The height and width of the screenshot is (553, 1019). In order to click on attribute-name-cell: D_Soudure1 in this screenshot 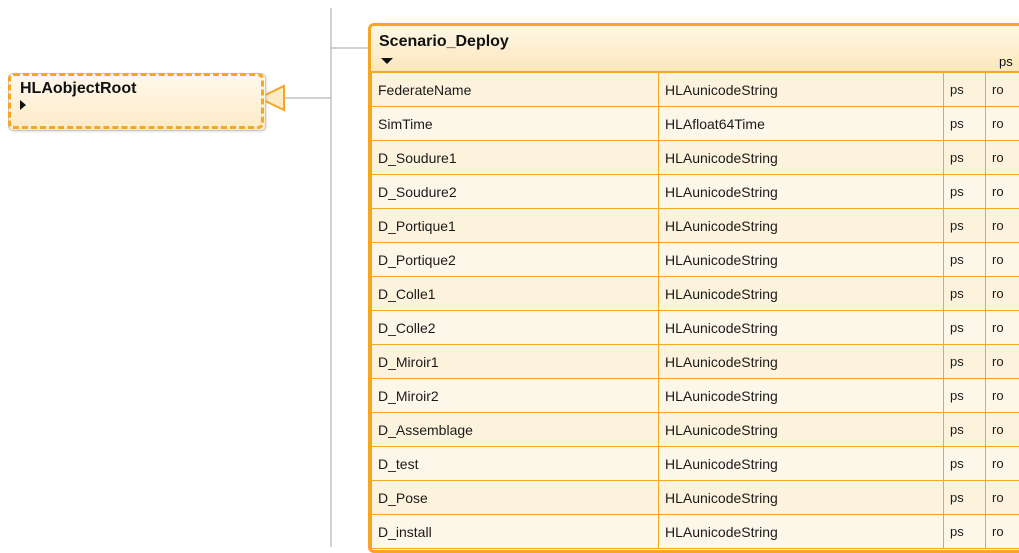, I will do `click(515, 158)`.